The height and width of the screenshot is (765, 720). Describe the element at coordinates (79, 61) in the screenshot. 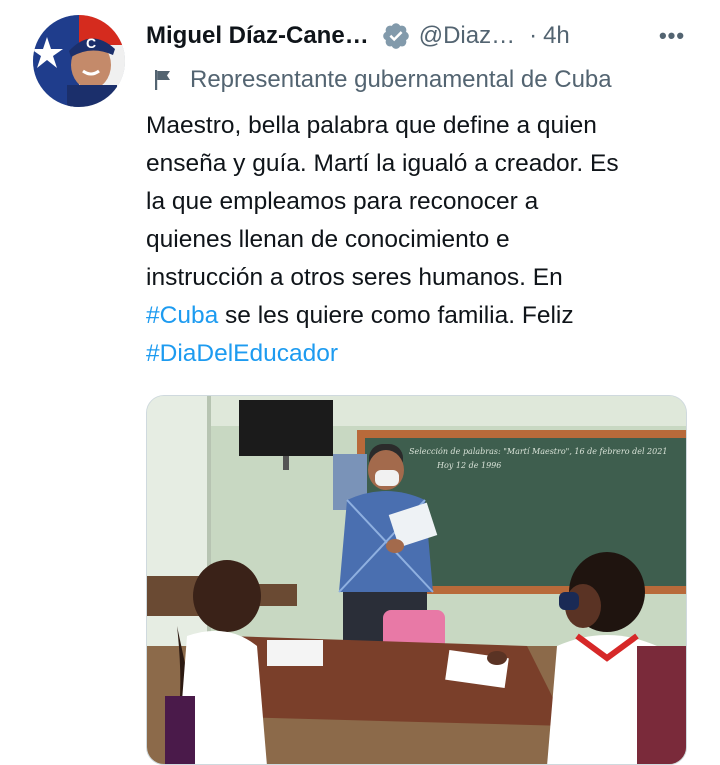

I see `author-avatar: C` at that location.